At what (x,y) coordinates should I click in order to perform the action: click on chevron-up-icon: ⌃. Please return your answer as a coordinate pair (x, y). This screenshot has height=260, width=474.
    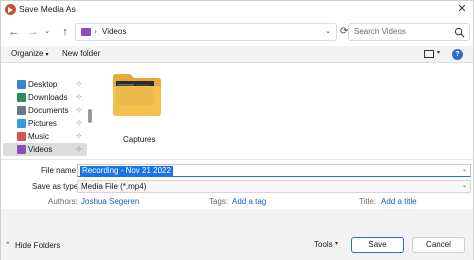
    Looking at the image, I should click on (8, 245).